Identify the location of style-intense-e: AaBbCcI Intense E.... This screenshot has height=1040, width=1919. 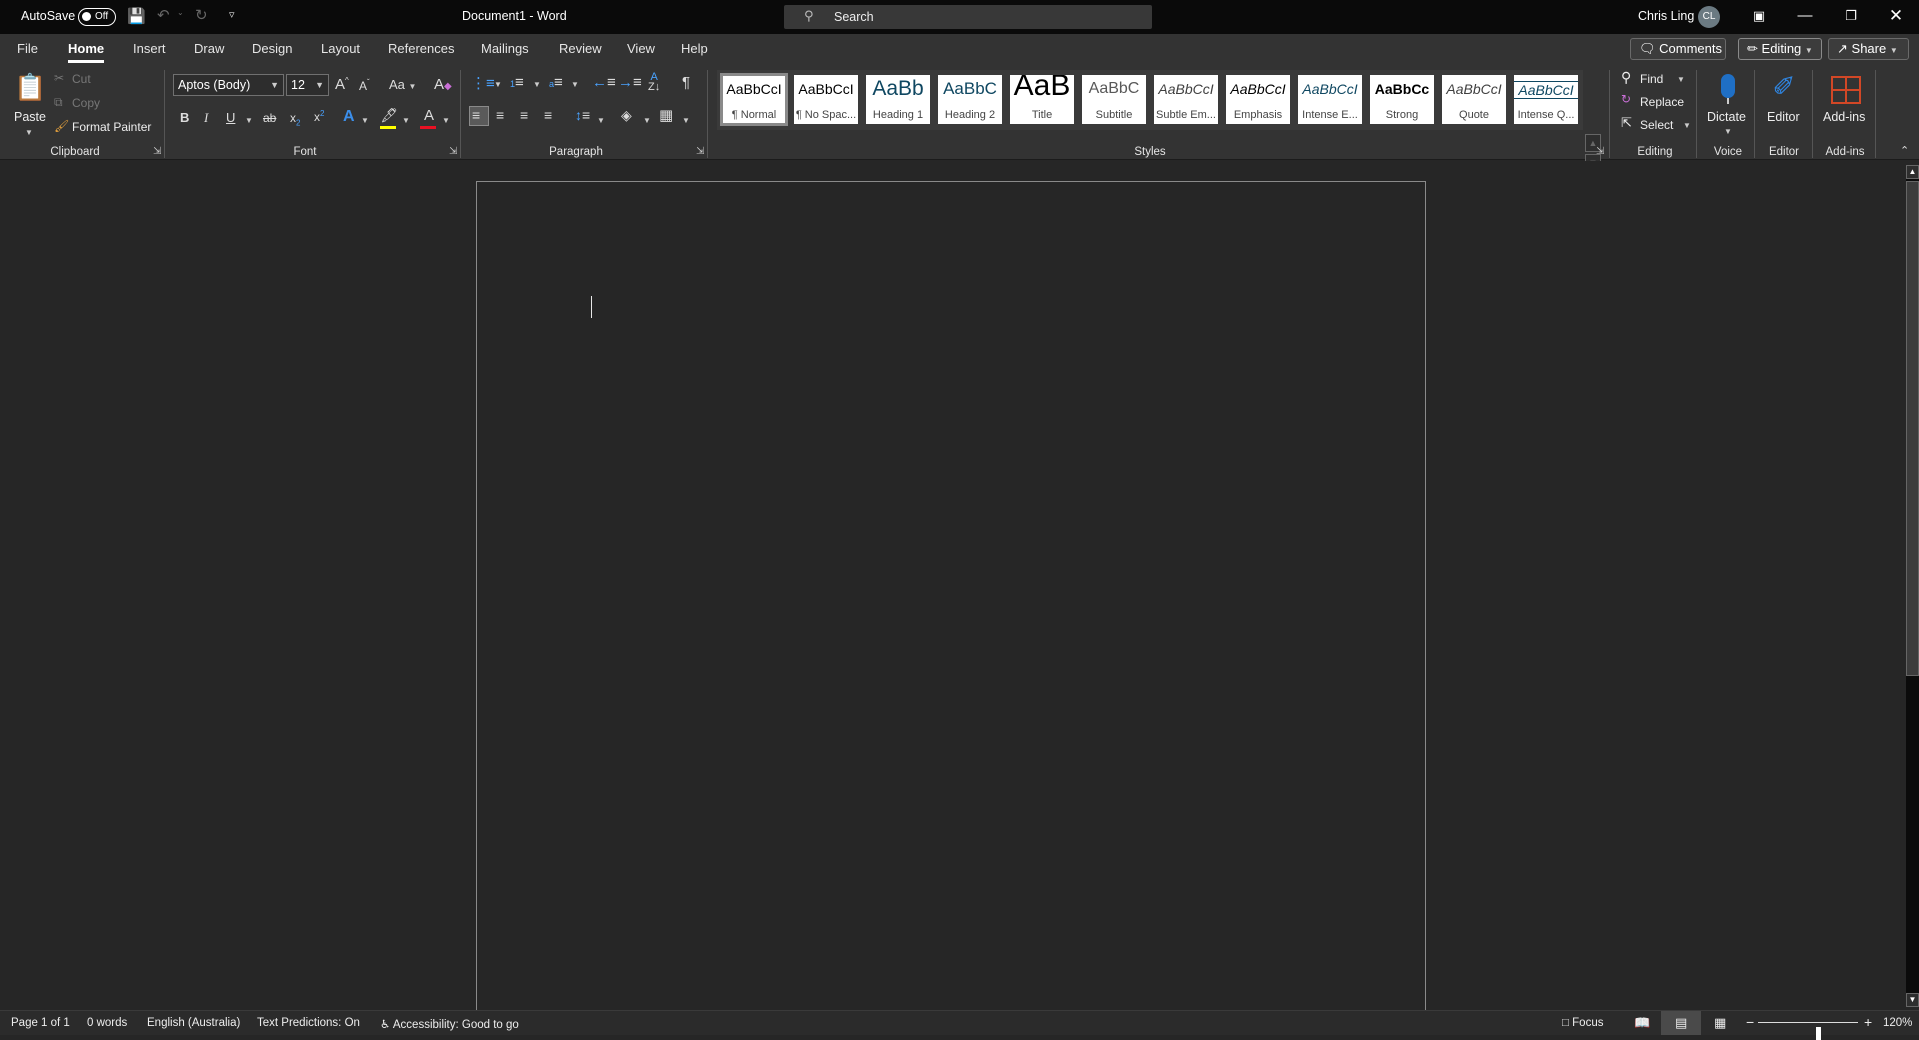
(1330, 99).